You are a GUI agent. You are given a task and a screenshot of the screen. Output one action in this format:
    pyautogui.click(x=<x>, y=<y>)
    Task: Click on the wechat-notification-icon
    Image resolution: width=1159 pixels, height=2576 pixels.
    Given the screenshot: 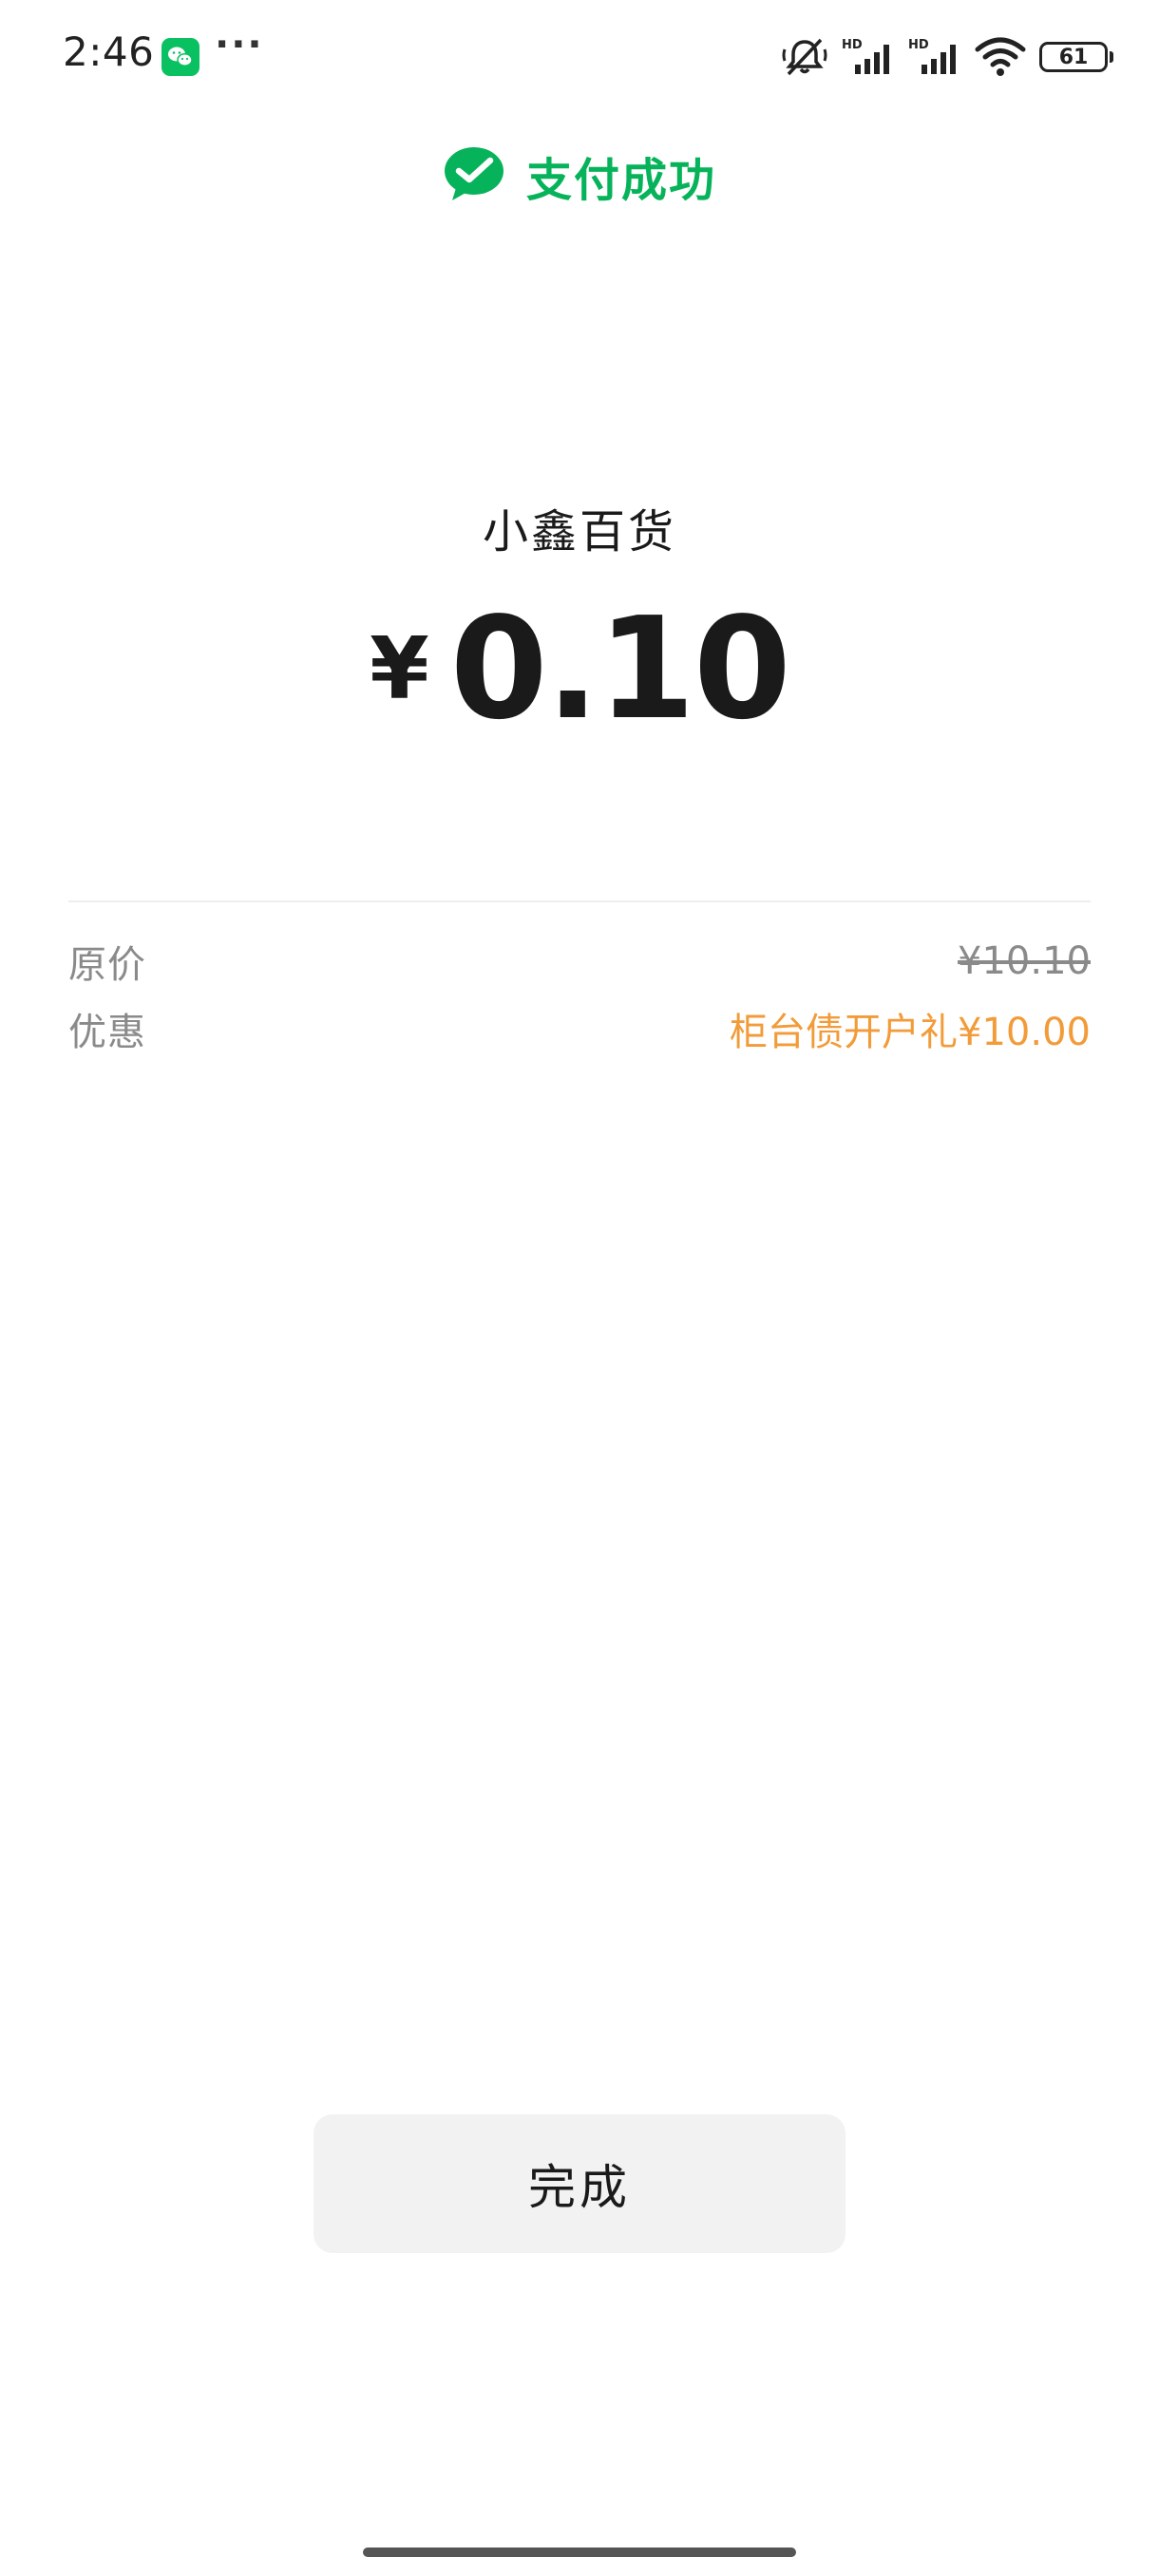 What is the action you would take?
    pyautogui.click(x=181, y=57)
    